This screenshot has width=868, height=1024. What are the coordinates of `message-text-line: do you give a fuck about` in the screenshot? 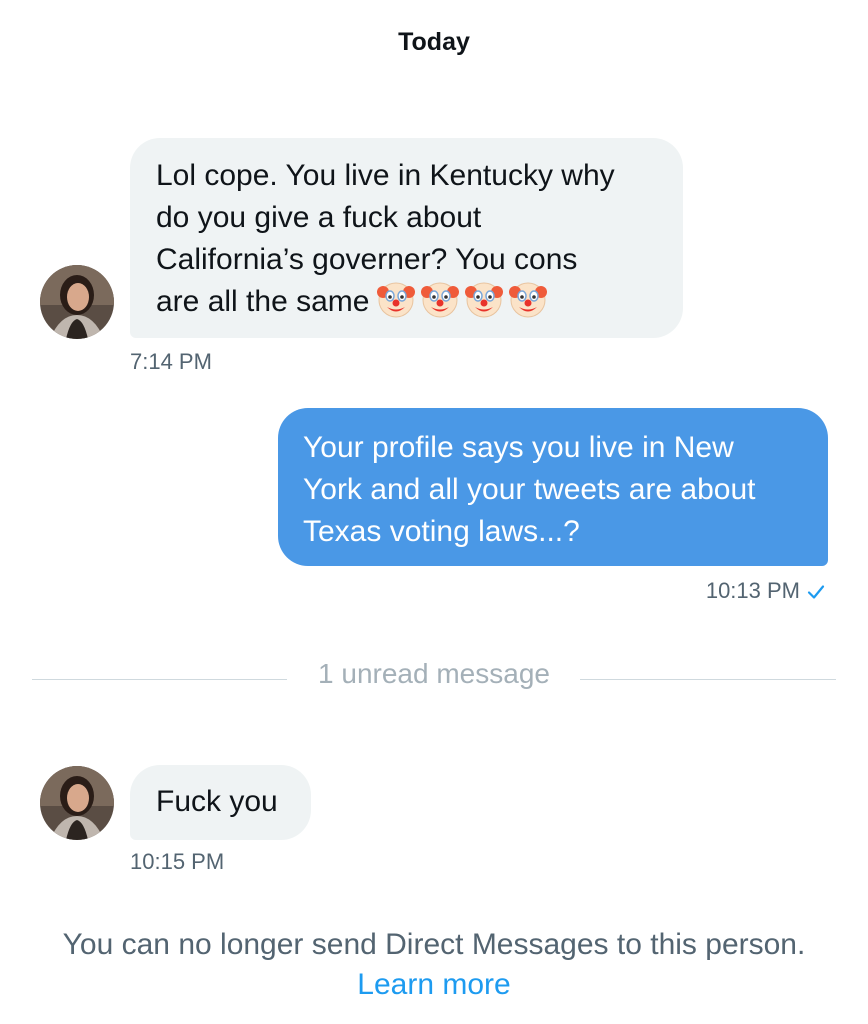 It's located at (319, 217).